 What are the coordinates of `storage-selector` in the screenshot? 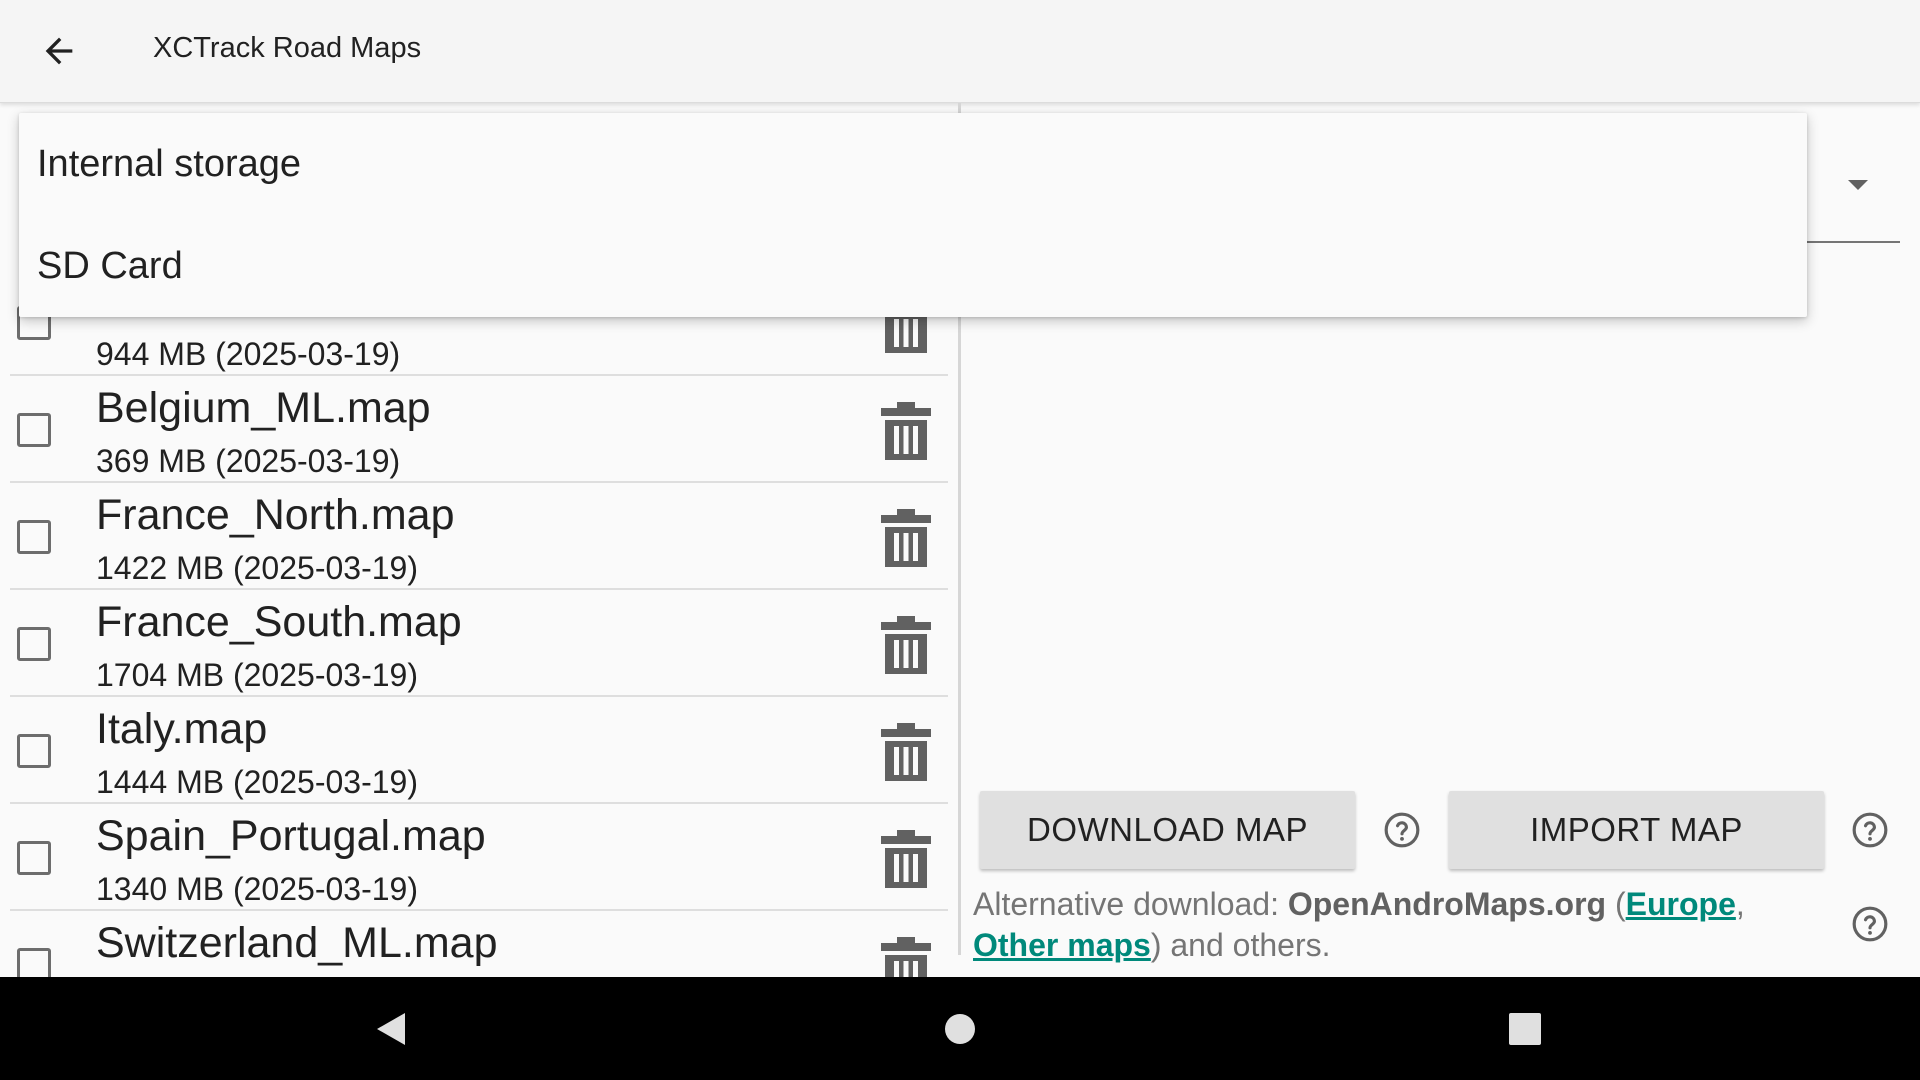 It's located at (1853, 201).